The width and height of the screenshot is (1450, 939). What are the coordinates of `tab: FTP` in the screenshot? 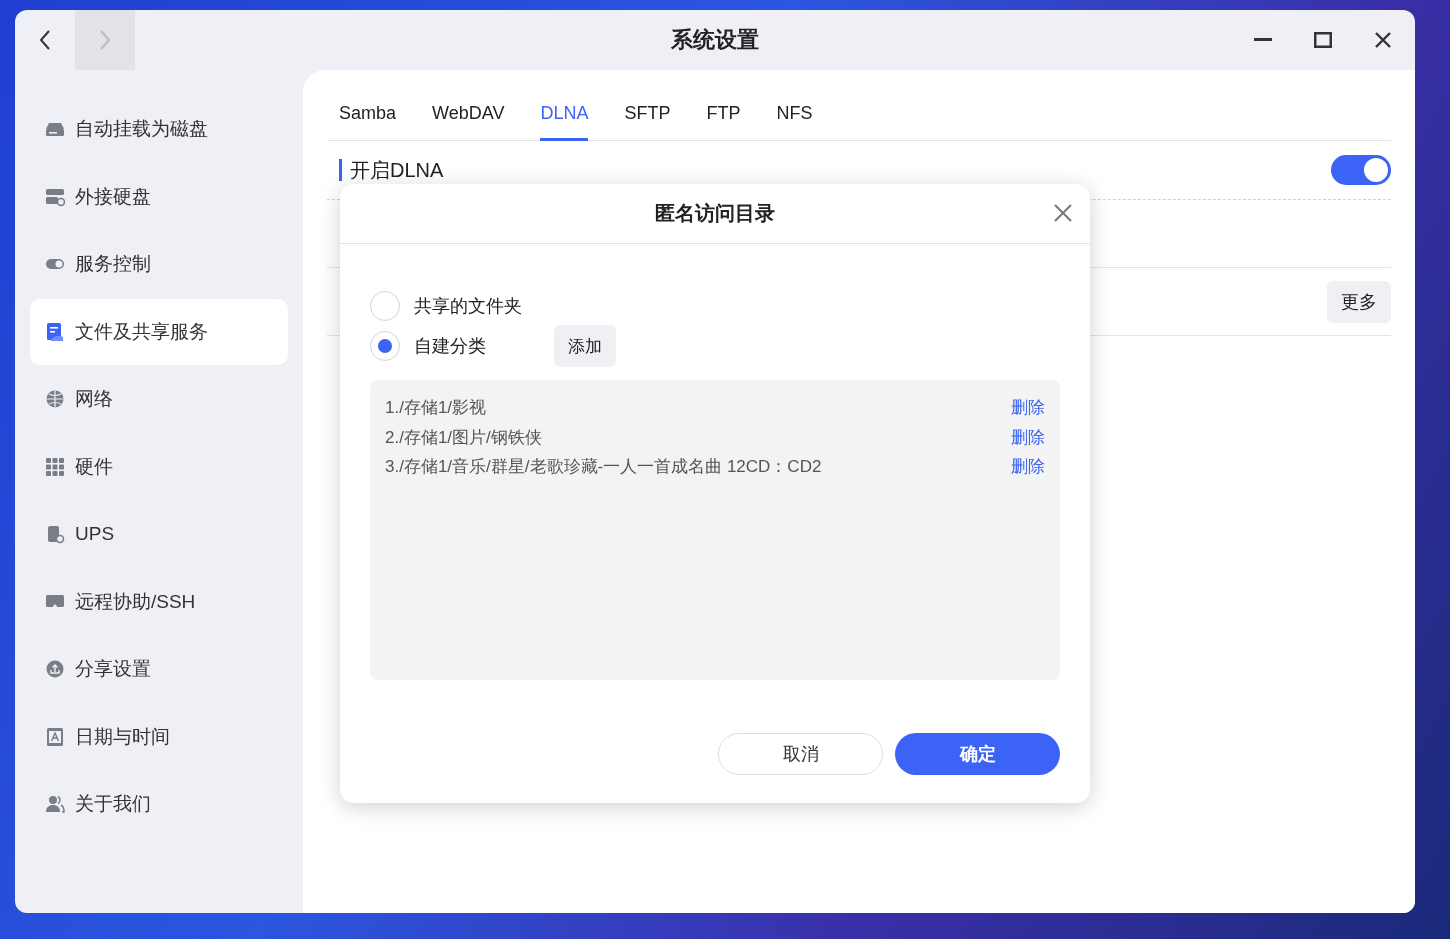 It's located at (723, 122).